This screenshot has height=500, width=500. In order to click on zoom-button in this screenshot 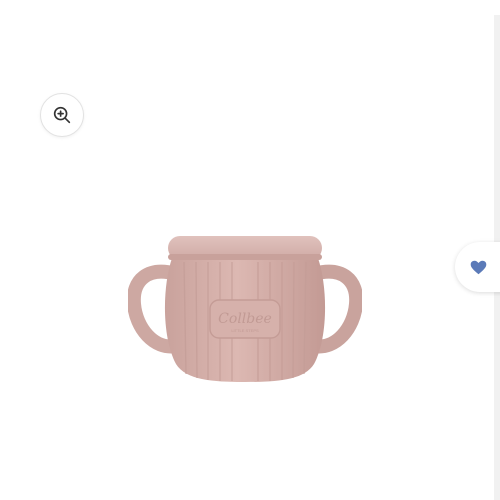, I will do `click(62, 115)`.